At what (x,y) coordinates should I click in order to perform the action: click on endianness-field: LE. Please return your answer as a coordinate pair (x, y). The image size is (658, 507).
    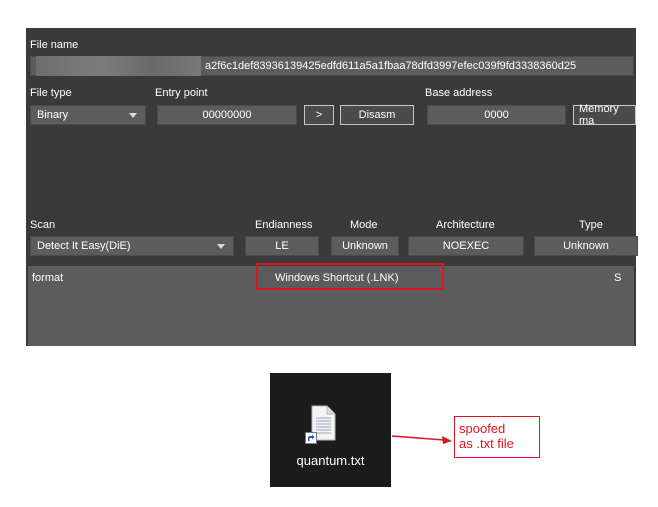
    Looking at the image, I should click on (282, 246).